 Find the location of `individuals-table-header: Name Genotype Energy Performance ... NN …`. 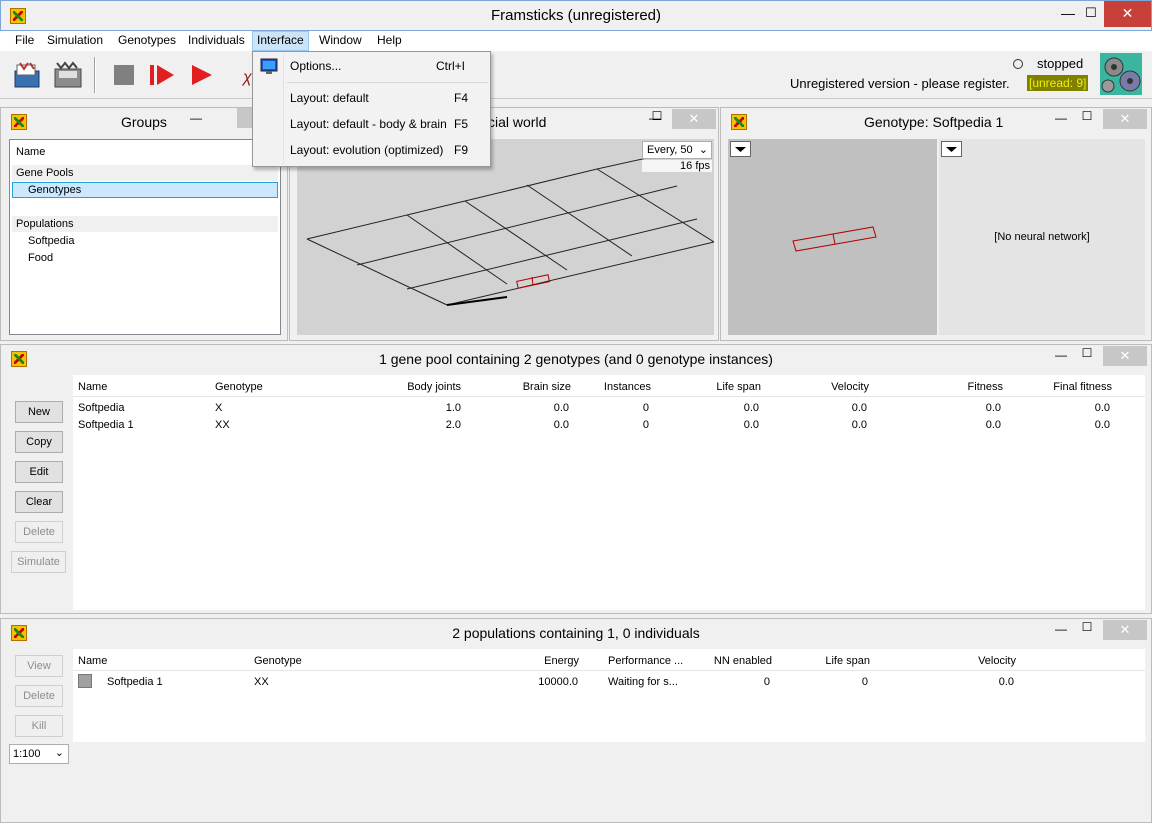

individuals-table-header: Name Genotype Energy Performance ... NN … is located at coordinates (609, 660).